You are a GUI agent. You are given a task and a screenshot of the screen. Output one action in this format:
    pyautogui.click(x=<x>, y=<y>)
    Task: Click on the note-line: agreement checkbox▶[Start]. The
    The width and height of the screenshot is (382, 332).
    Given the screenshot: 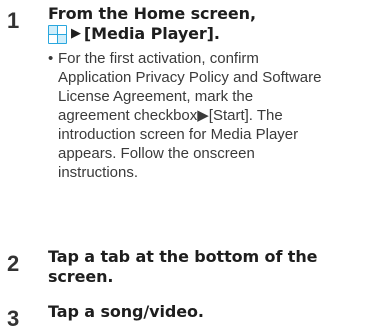 What is the action you would take?
    pyautogui.click(x=170, y=115)
    